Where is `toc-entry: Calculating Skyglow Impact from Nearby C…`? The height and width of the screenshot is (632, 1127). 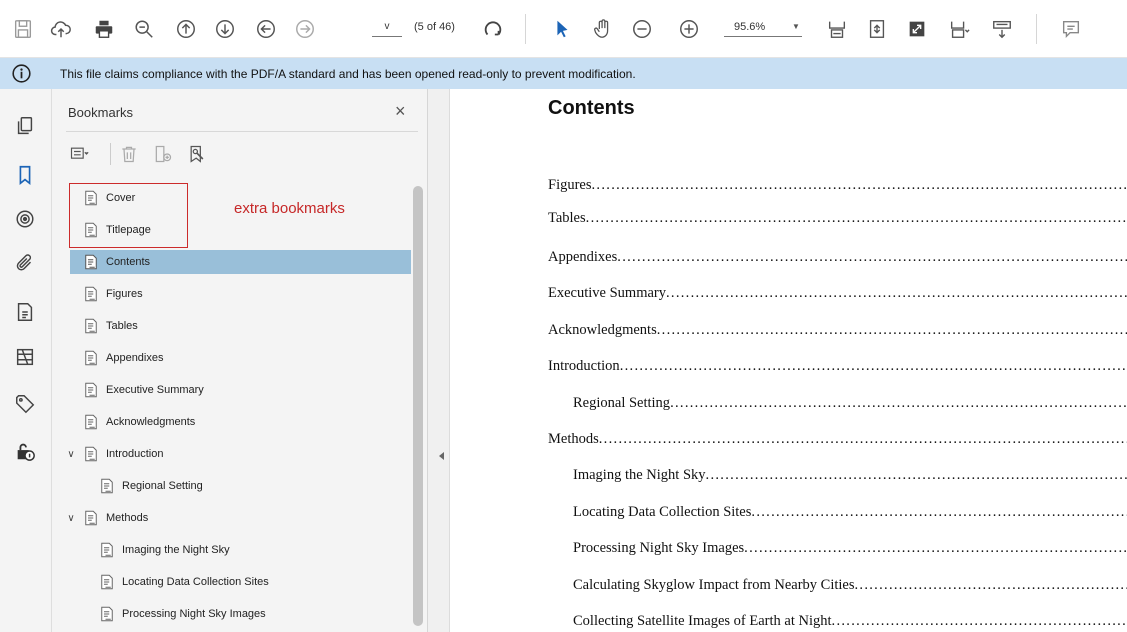 toc-entry: Calculating Skyglow Impact from Nearby C… is located at coordinates (850, 585).